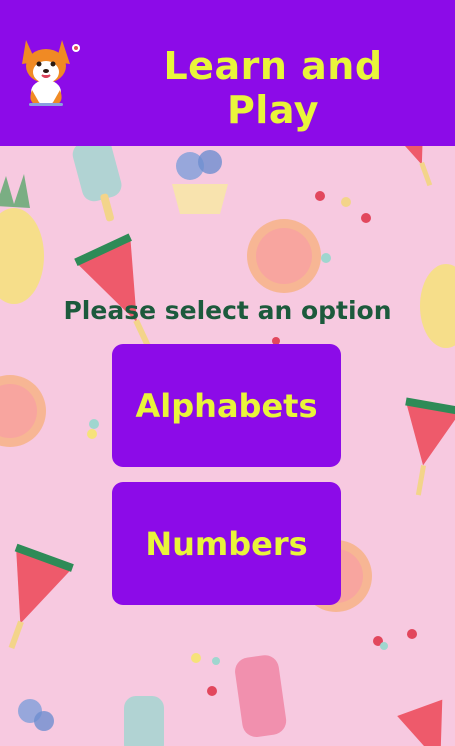 Image resolution: width=455 pixels, height=746 pixels. Describe the element at coordinates (226, 405) in the screenshot. I see `alphabets-button: Alphabets` at that location.